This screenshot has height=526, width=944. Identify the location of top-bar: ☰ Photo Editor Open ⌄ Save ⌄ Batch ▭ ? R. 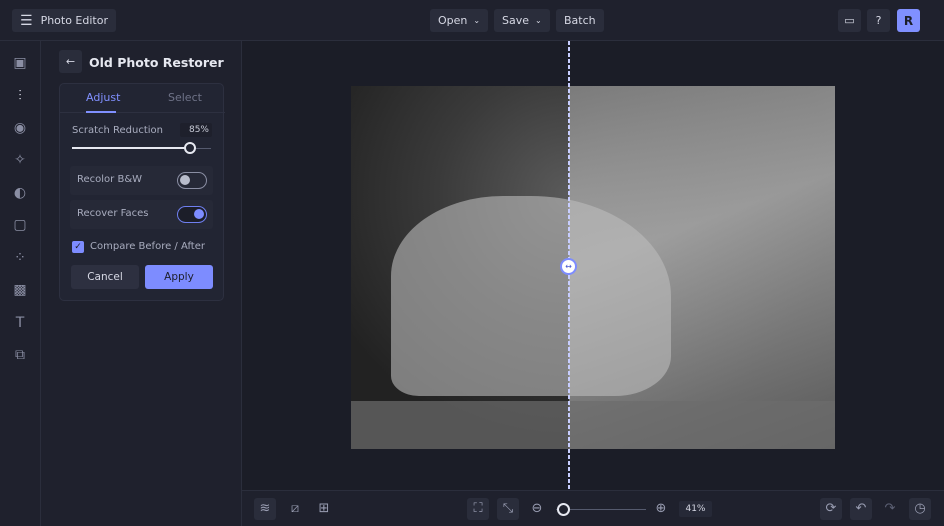
(472, 20).